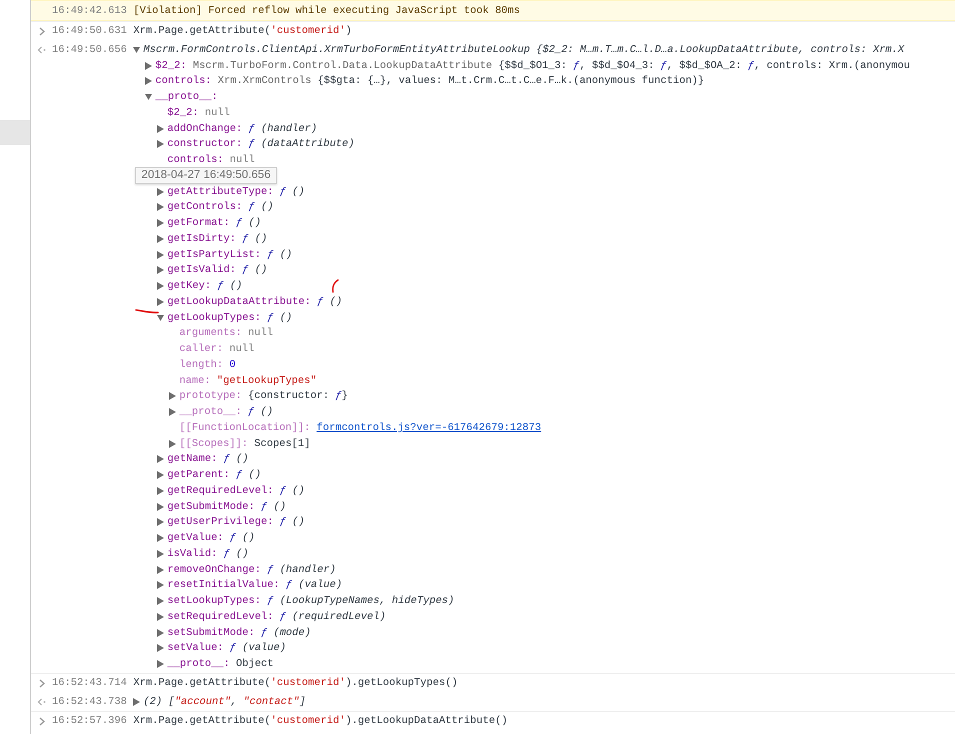 The image size is (955, 734). Describe the element at coordinates (229, 254) in the screenshot. I see `property-entry: getIsPartyList: ƒ ()` at that location.